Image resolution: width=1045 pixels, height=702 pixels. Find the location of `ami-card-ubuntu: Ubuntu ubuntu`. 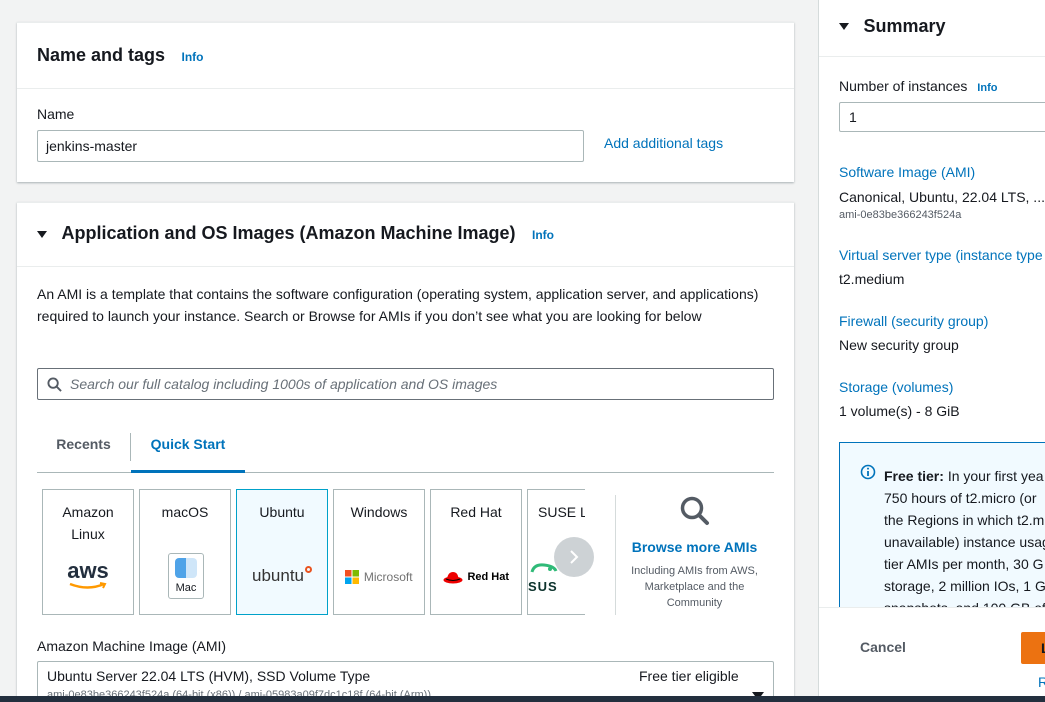

ami-card-ubuntu: Ubuntu ubuntu is located at coordinates (282, 552).